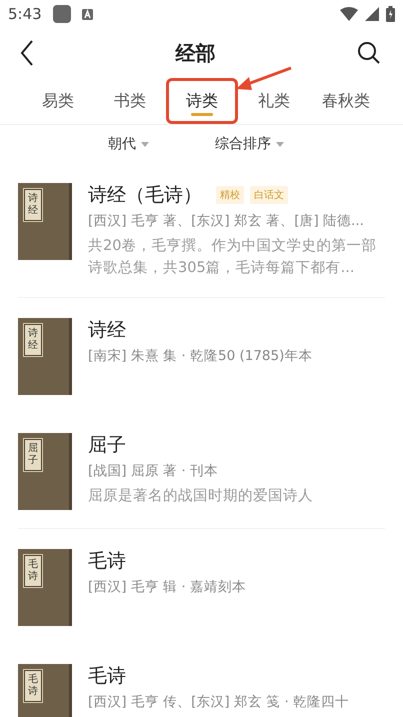  Describe the element at coordinates (27, 53) in the screenshot. I see `back-icon` at that location.